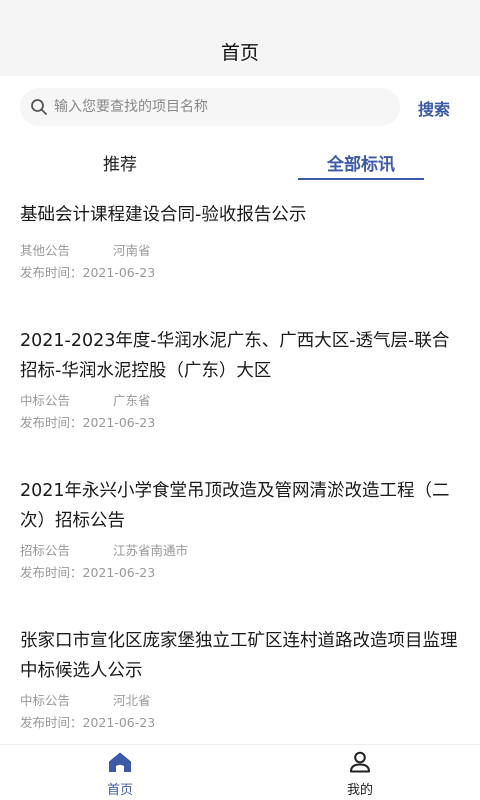 This screenshot has height=800, width=480. What do you see at coordinates (163, 215) in the screenshot?
I see `item-title: 基础会计课程建设合同-验收报告公示` at bounding box center [163, 215].